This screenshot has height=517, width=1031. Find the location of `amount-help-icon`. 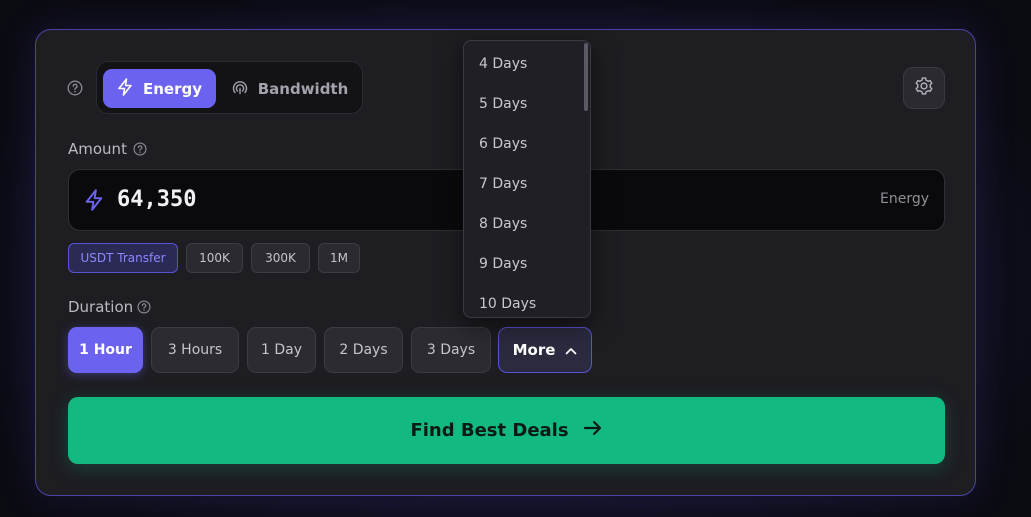

amount-help-icon is located at coordinates (140, 149).